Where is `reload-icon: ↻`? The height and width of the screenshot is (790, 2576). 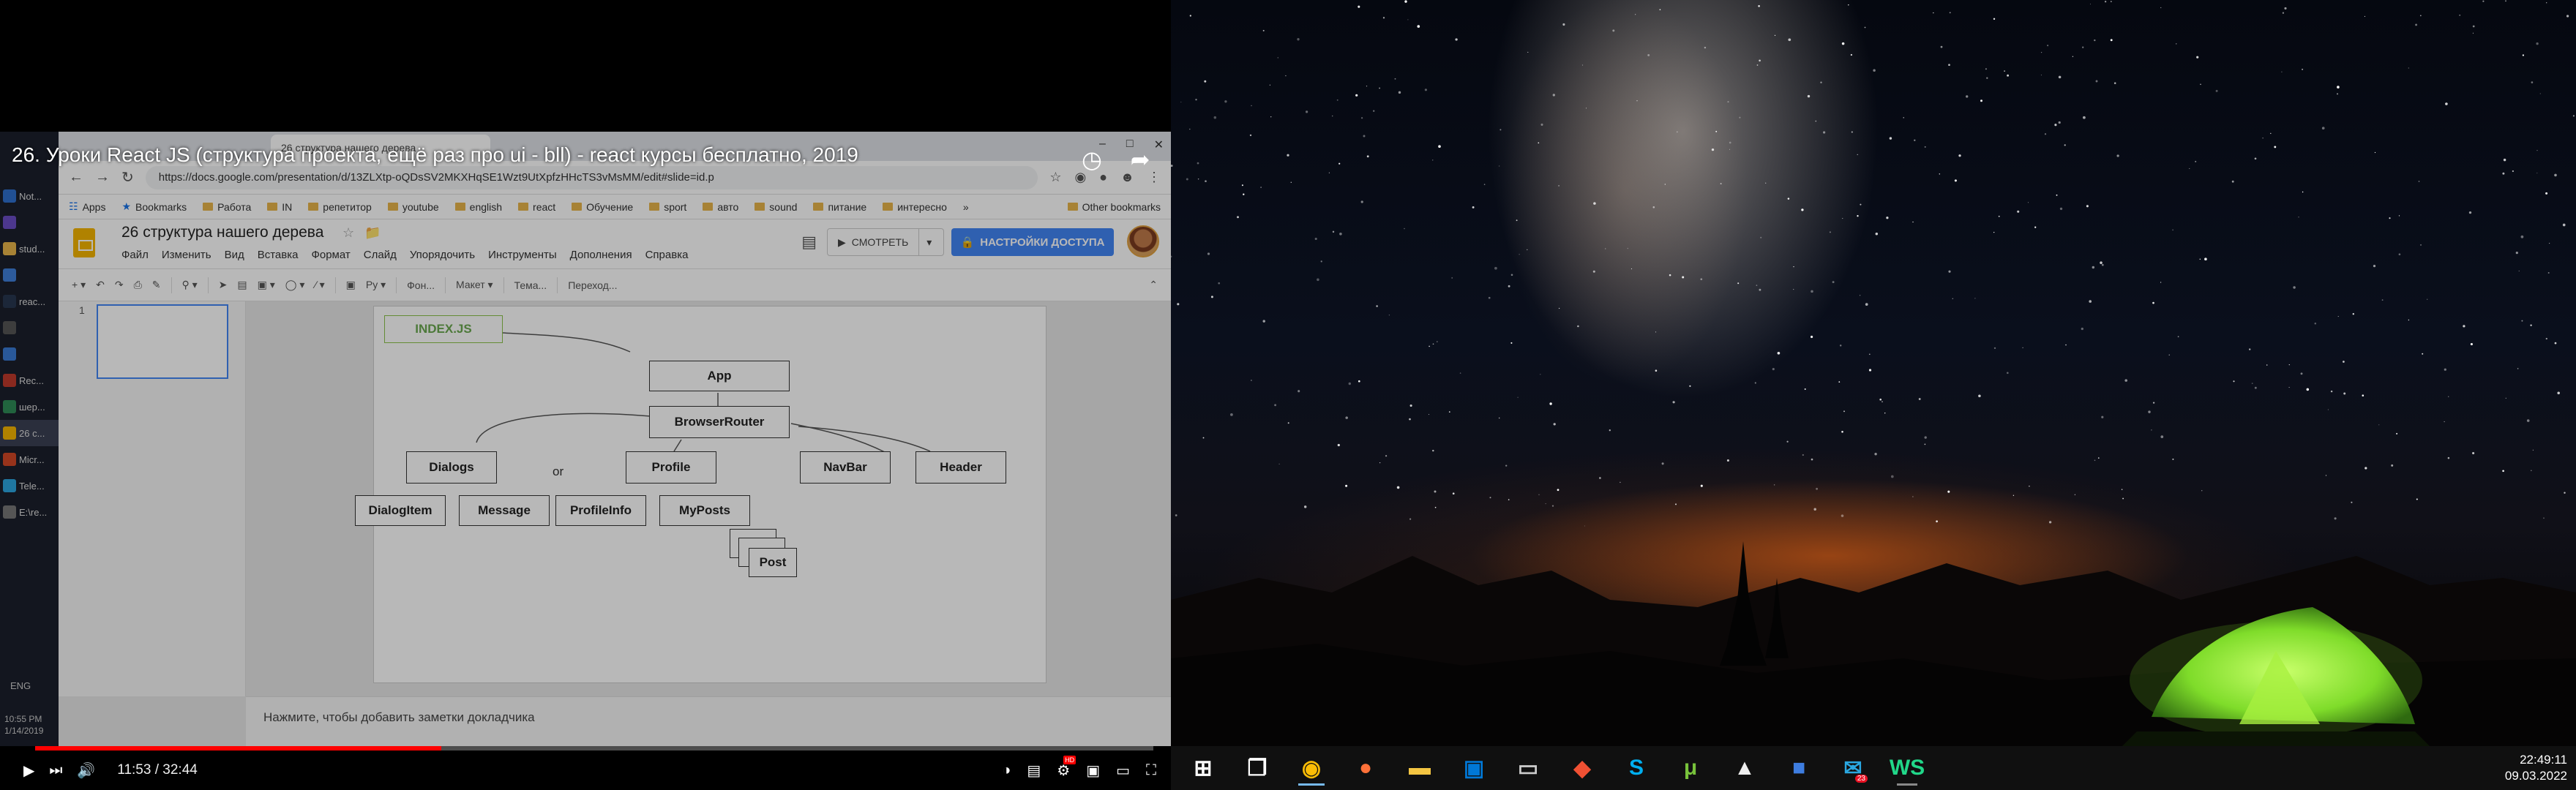 reload-icon: ↻ is located at coordinates (127, 177).